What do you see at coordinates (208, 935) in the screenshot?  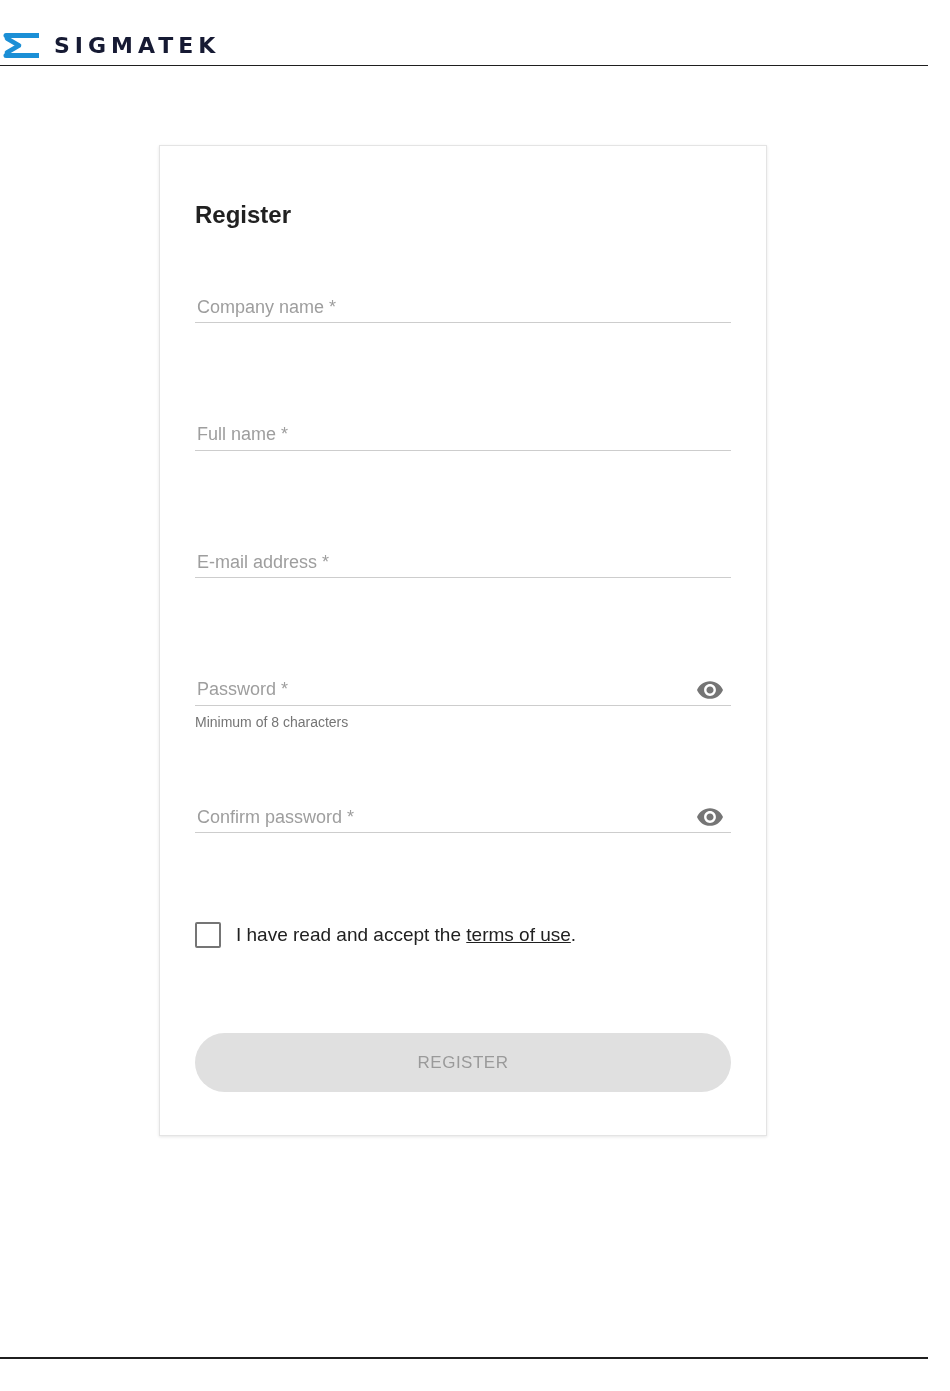 I see `checkbox` at bounding box center [208, 935].